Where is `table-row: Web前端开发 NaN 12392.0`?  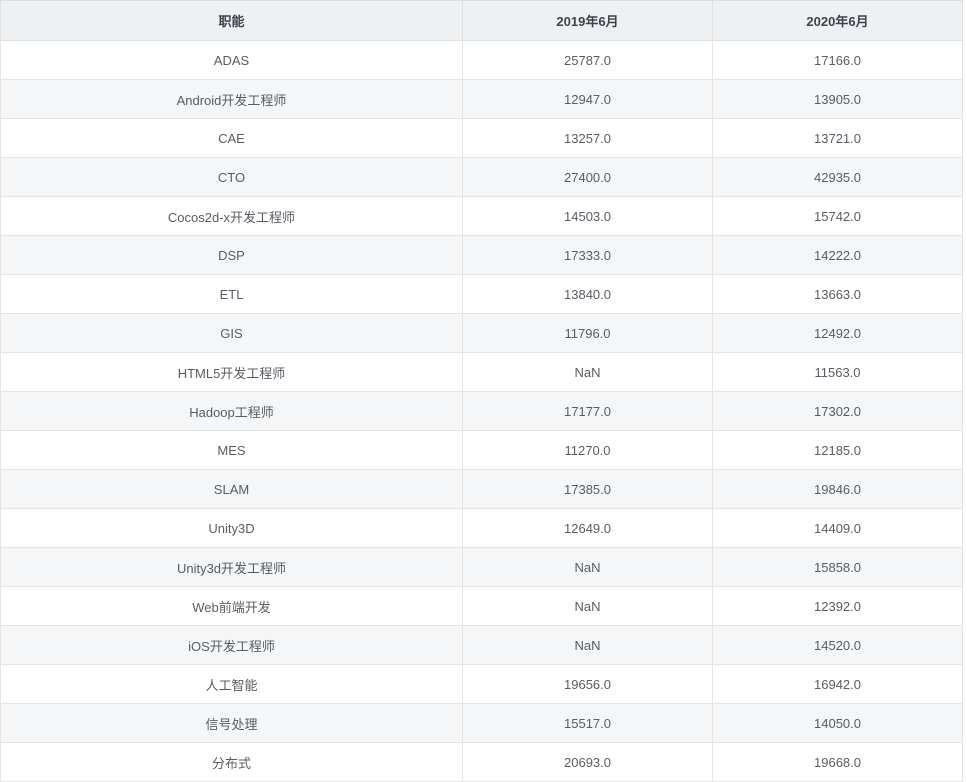 table-row: Web前端开发 NaN 12392.0 is located at coordinates (481, 606).